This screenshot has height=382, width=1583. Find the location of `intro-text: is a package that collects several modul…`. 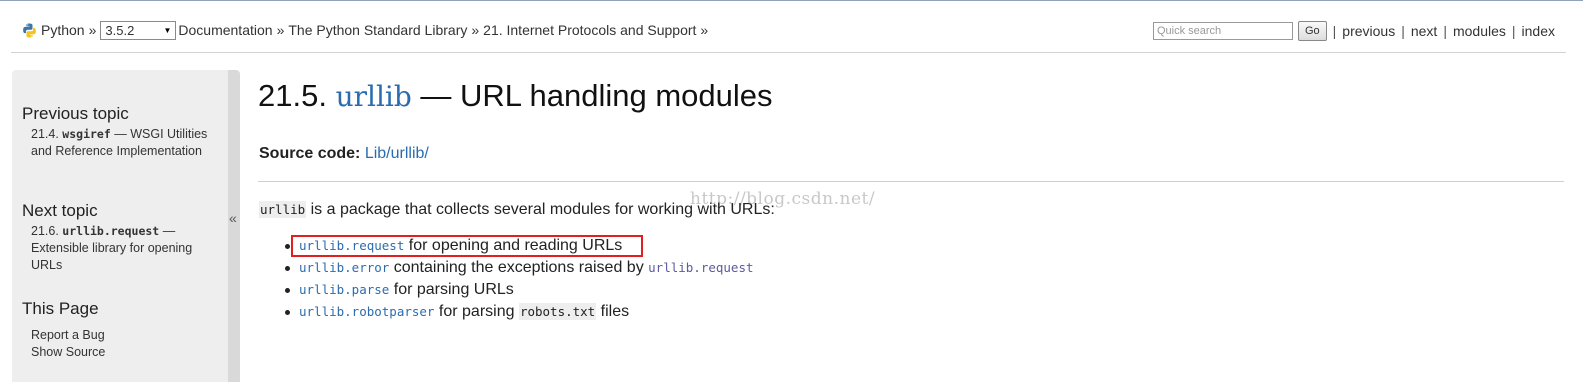

intro-text: is a package that collects several modul… is located at coordinates (540, 209).